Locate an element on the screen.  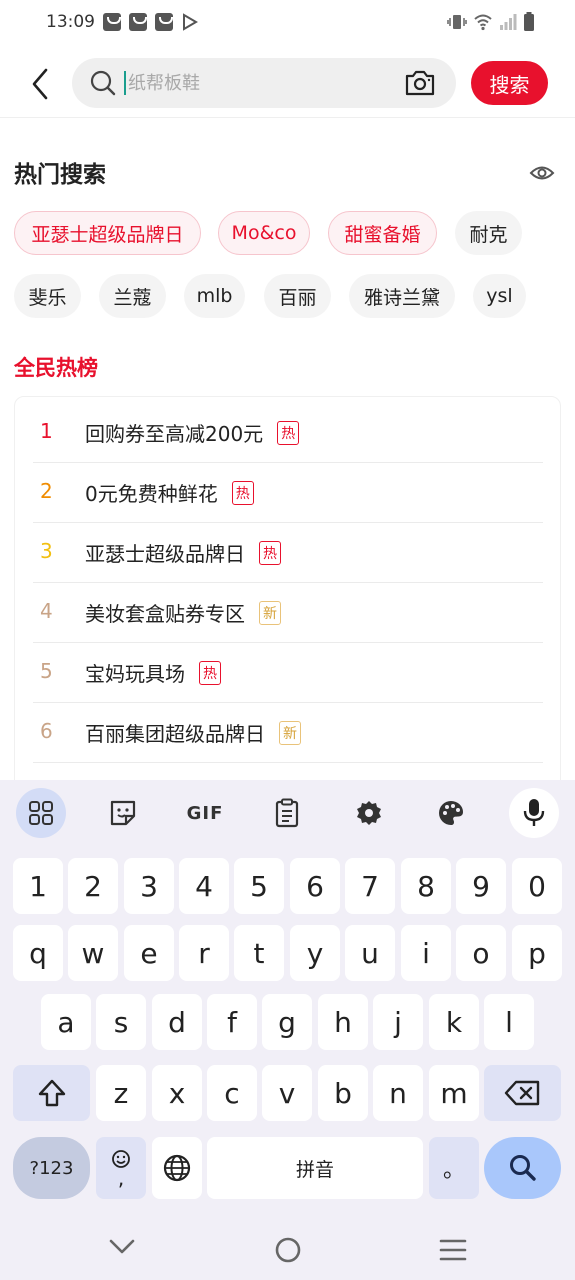
globe-icon is located at coordinates (177, 1168).